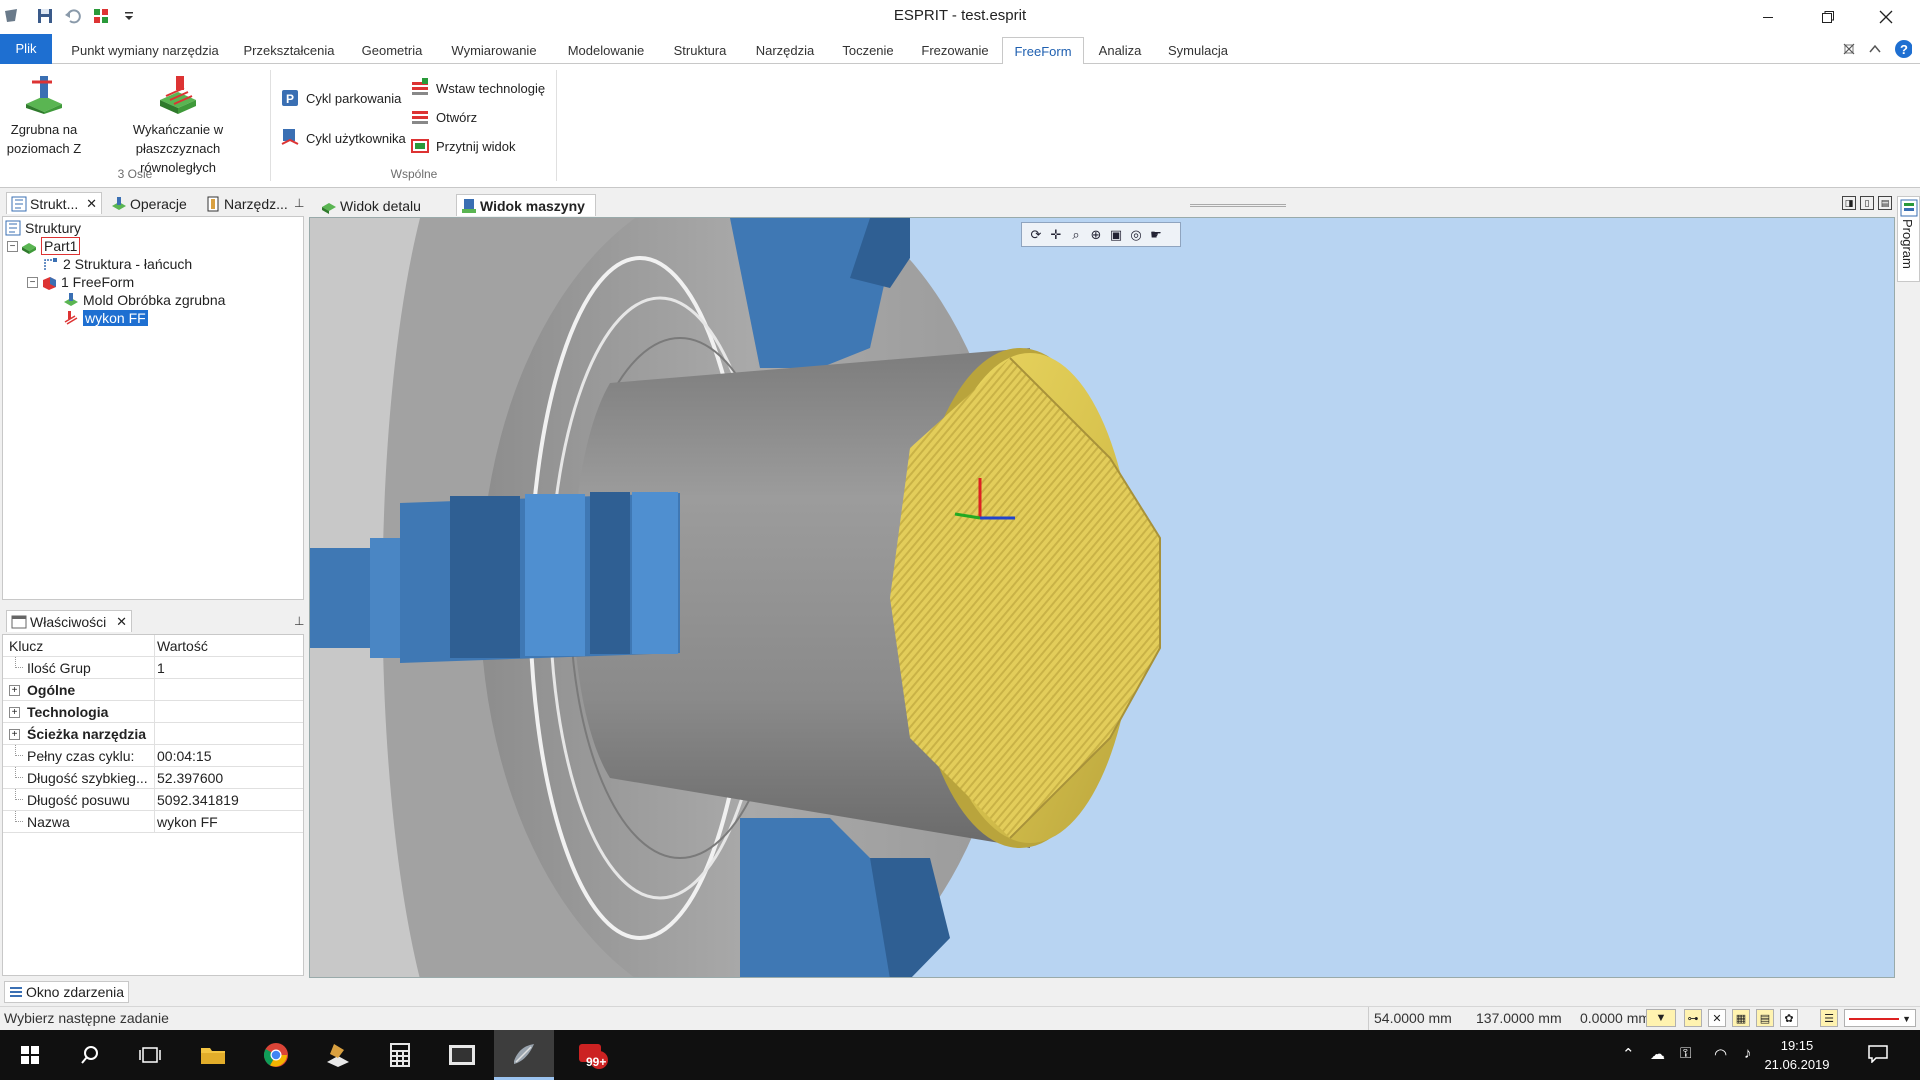 This screenshot has width=1920, height=1080. Describe the element at coordinates (1116, 235) in the screenshot. I see `view-cube-icon: ▣` at that location.